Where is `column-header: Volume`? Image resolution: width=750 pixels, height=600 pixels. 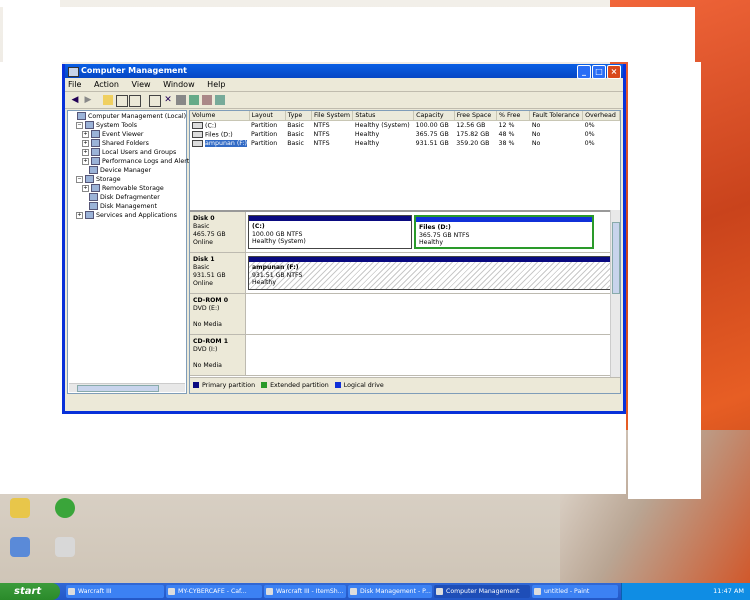
column-header: Volume is located at coordinates (220, 116).